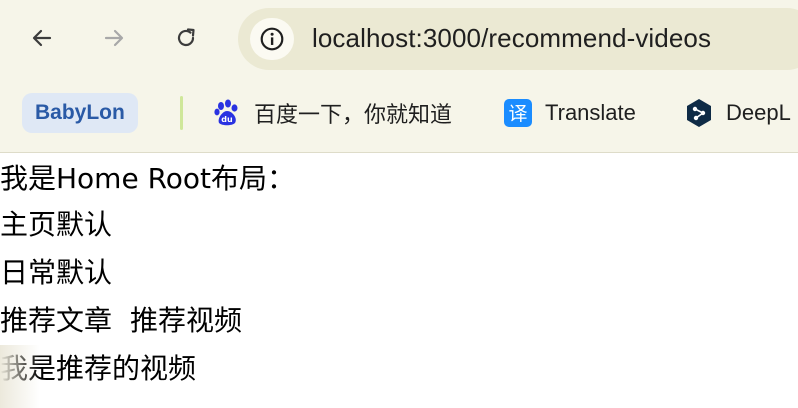 This screenshot has width=798, height=408. I want to click on back-button, so click(42, 38).